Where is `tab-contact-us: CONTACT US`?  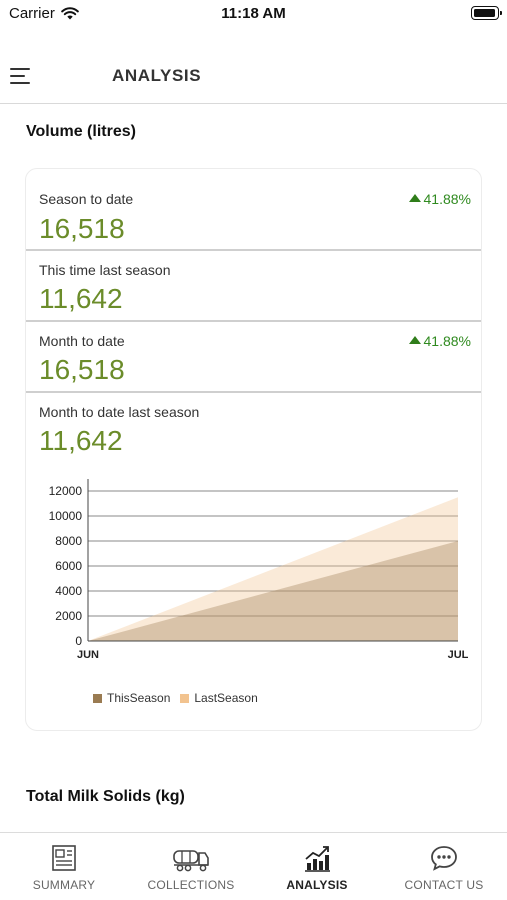
tab-contact-us: CONTACT US is located at coordinates (444, 866).